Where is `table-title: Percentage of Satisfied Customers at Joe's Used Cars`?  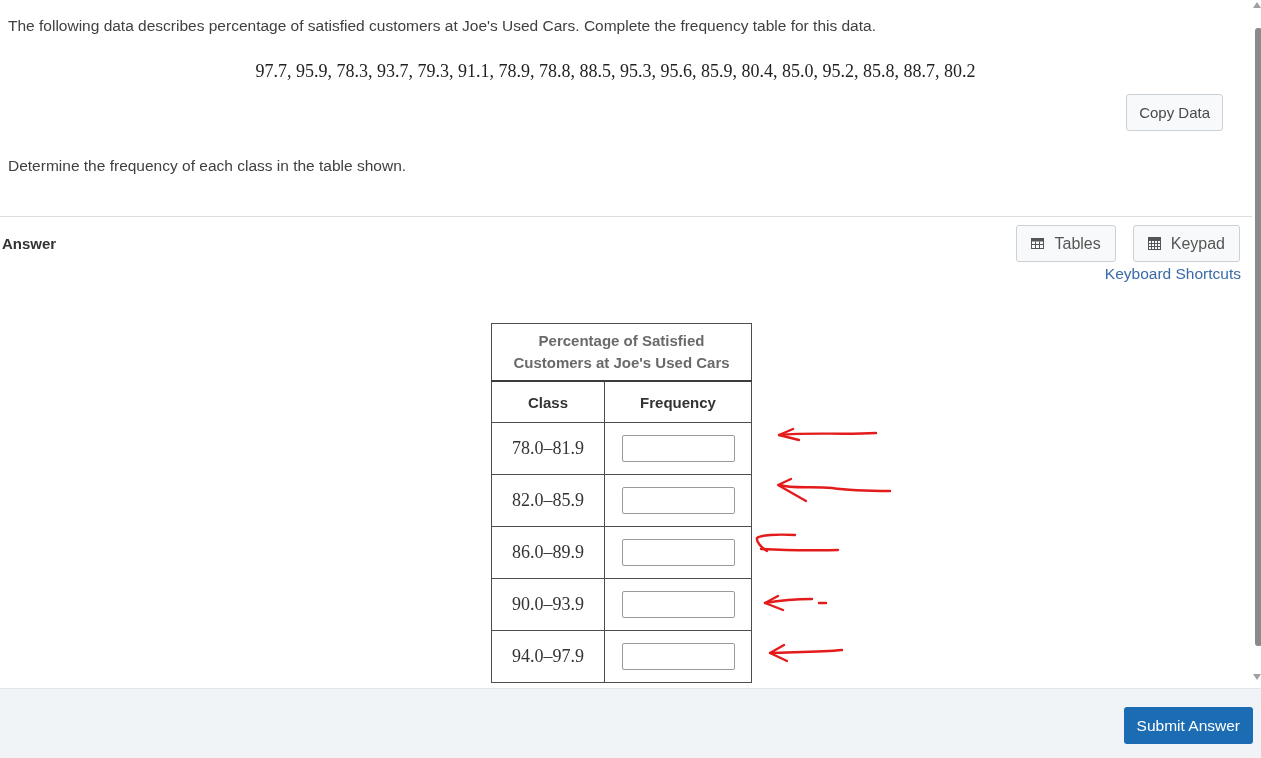
table-title: Percentage of Satisfied Customers at Joe's Used Cars is located at coordinates (621, 352).